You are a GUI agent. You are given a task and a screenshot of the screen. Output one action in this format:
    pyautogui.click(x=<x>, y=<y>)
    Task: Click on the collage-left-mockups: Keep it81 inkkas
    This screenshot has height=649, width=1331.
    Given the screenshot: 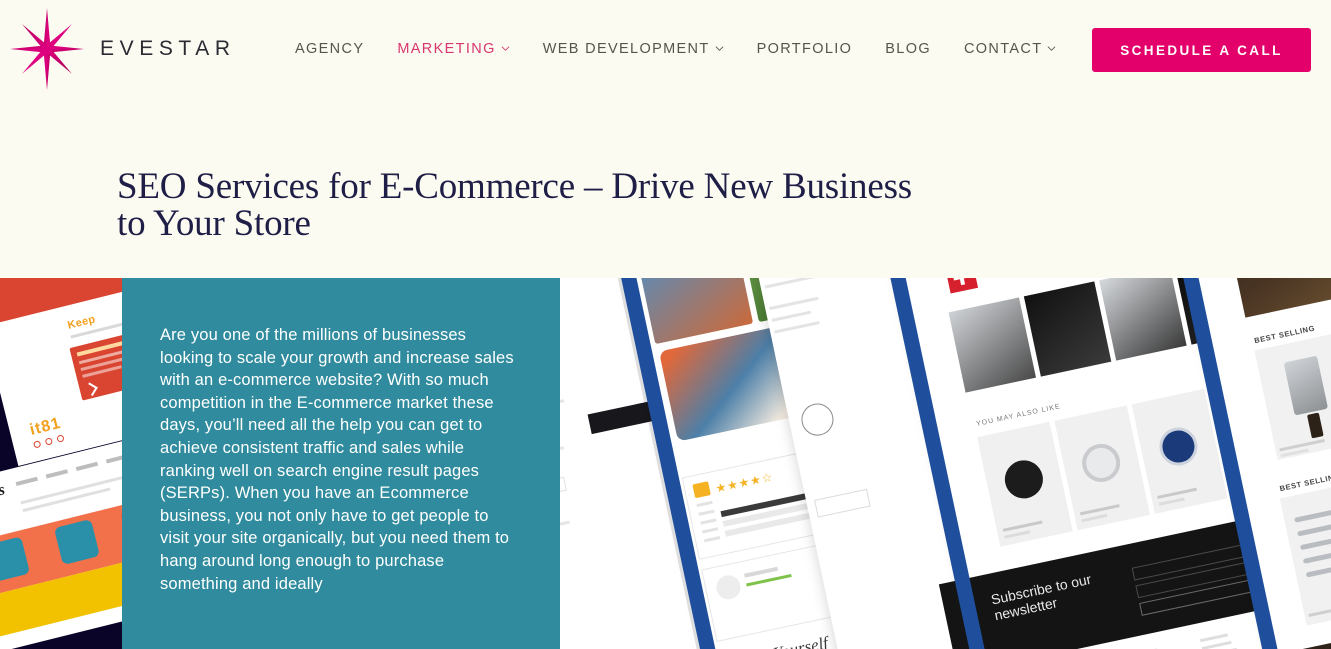 What is the action you would take?
    pyautogui.click(x=61, y=463)
    